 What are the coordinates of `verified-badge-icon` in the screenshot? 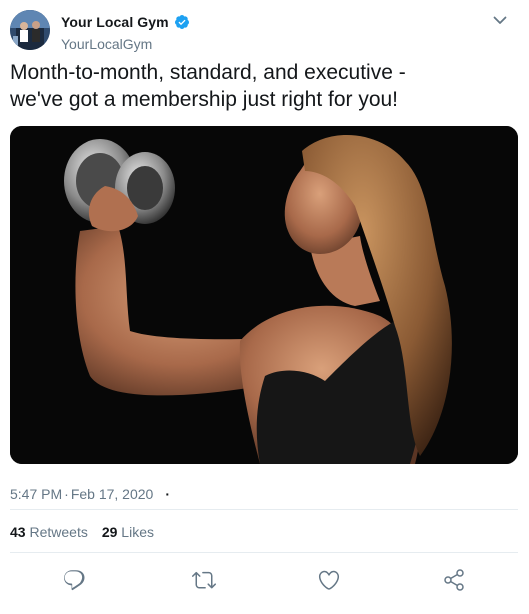 It's located at (182, 22).